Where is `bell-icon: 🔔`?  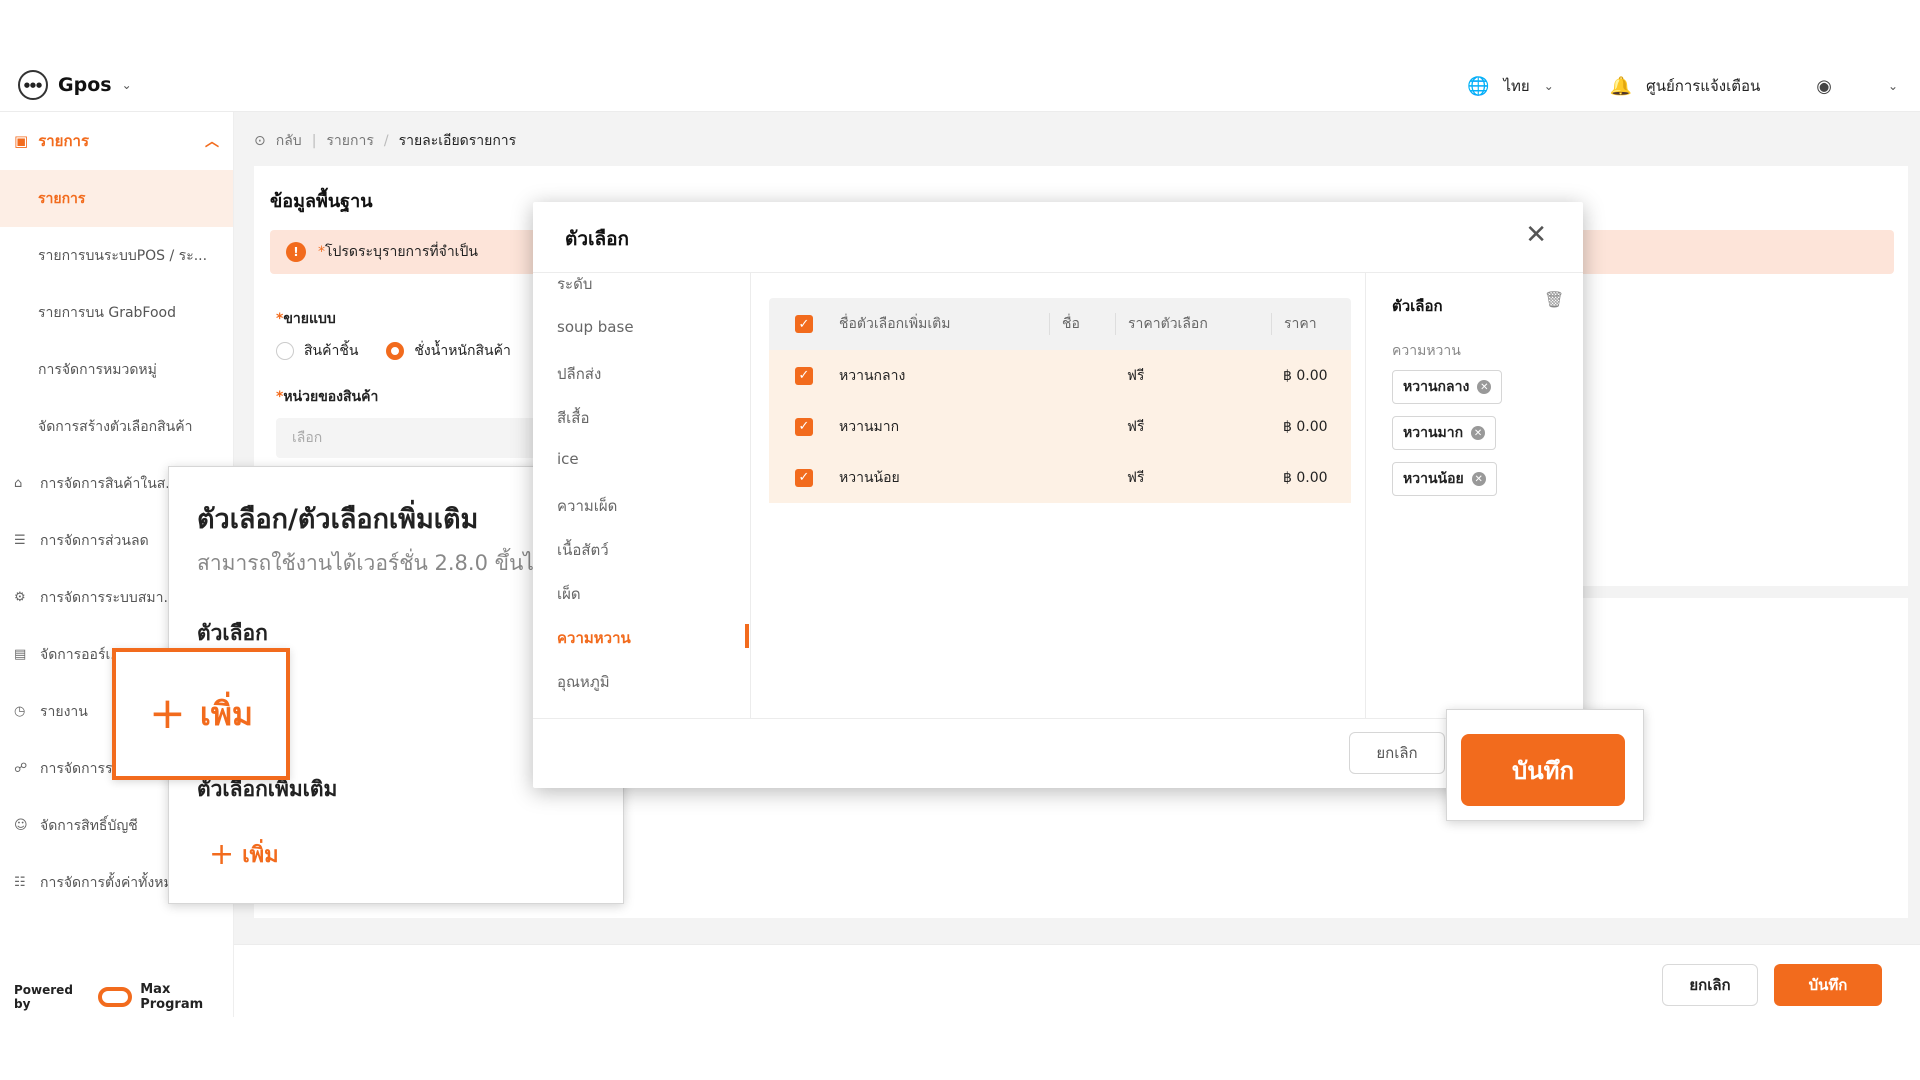
bell-icon: 🔔 is located at coordinates (1621, 86).